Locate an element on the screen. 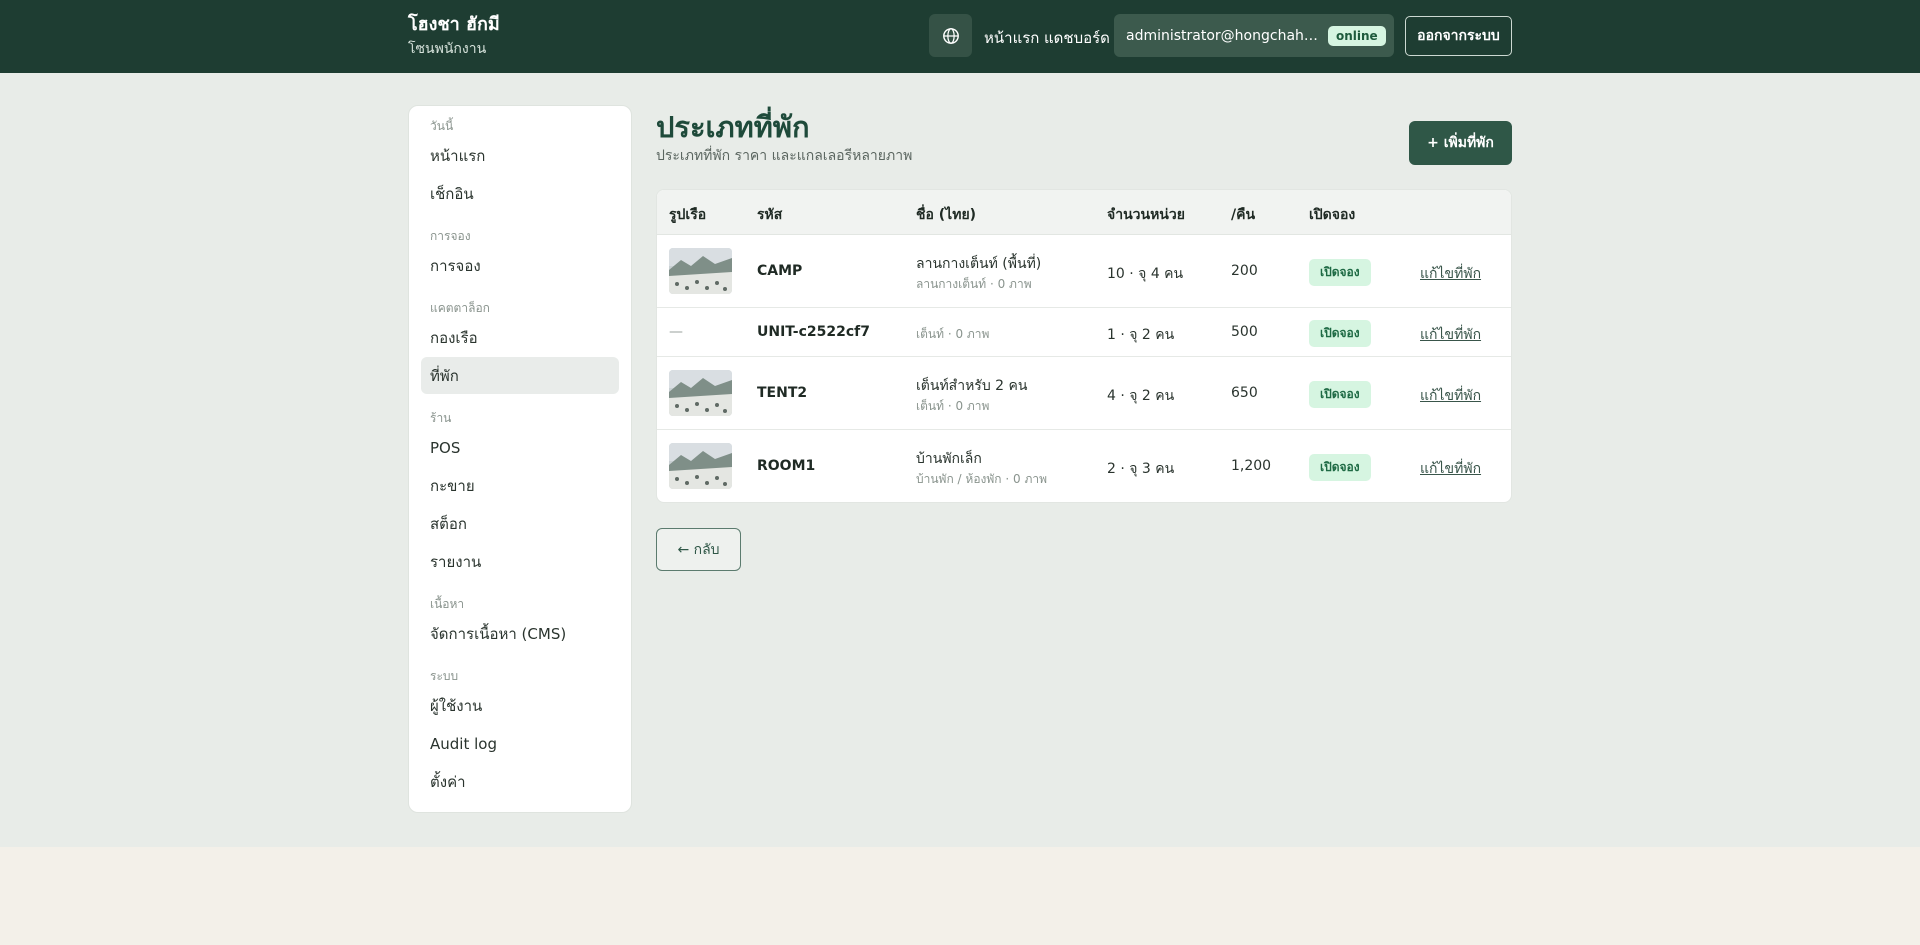 The height and width of the screenshot is (945, 1920). sidebar-group-booking: การจอง is located at coordinates (450, 236).